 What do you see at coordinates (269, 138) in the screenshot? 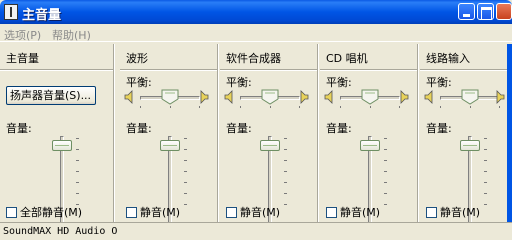
I see `channel-software-synth: 软件合成器 平衡: 音量: 静音(M)` at bounding box center [269, 138].